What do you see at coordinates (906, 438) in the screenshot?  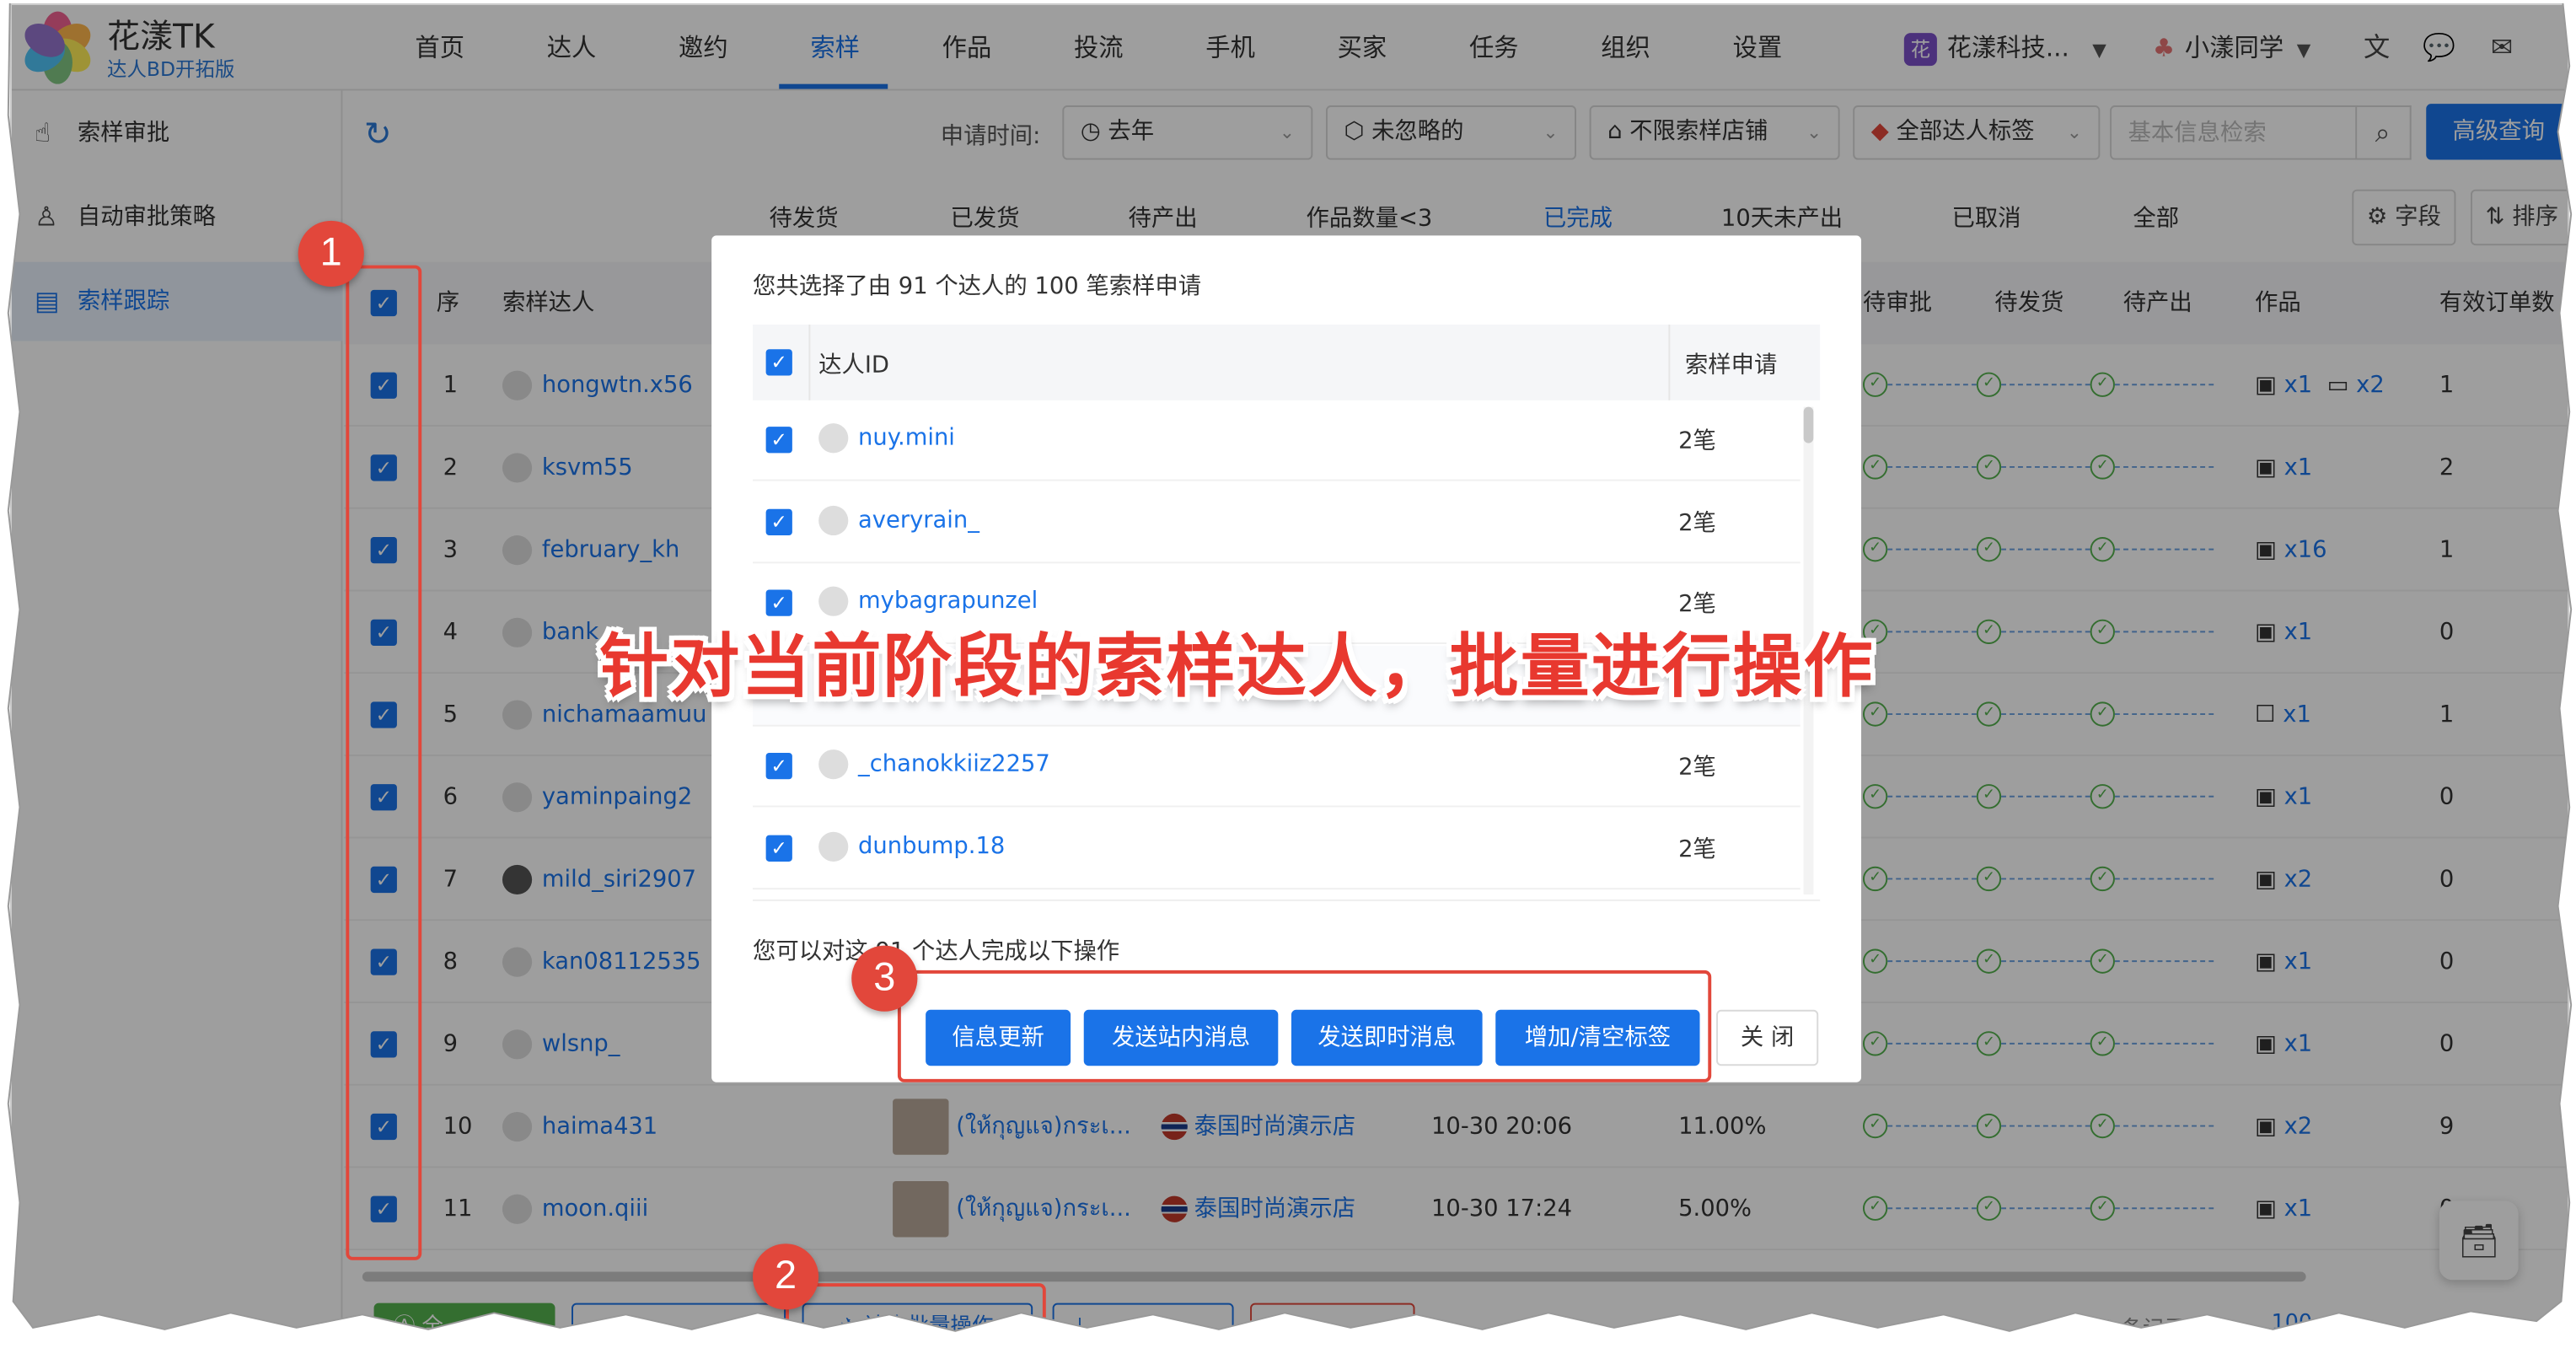 I see `creator-id: nuy.mini` at bounding box center [906, 438].